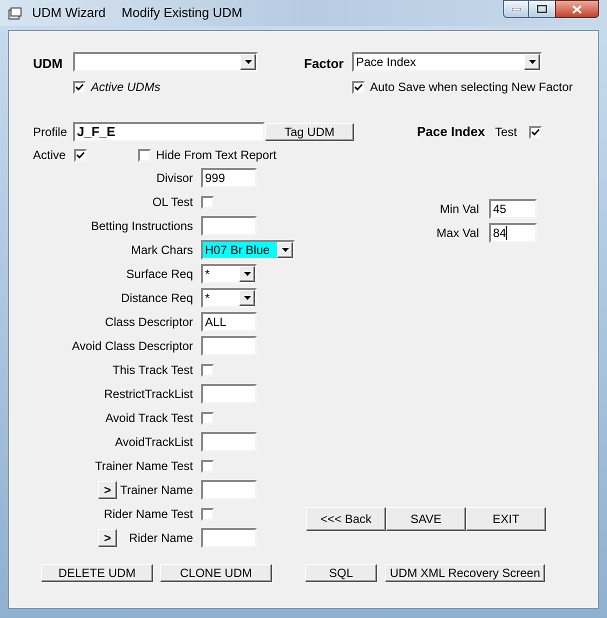 This screenshot has height=618, width=607. What do you see at coordinates (159, 274) in the screenshot?
I see `field-label: Surface Req` at bounding box center [159, 274].